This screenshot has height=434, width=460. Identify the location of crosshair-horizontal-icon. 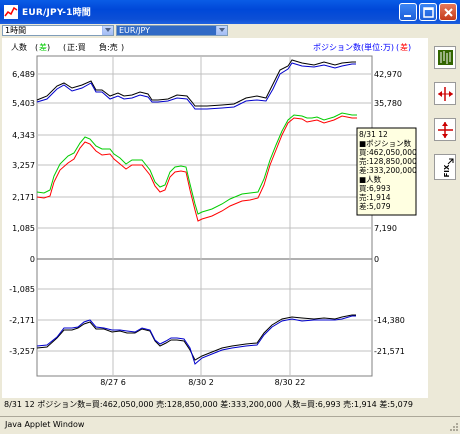
(445, 94).